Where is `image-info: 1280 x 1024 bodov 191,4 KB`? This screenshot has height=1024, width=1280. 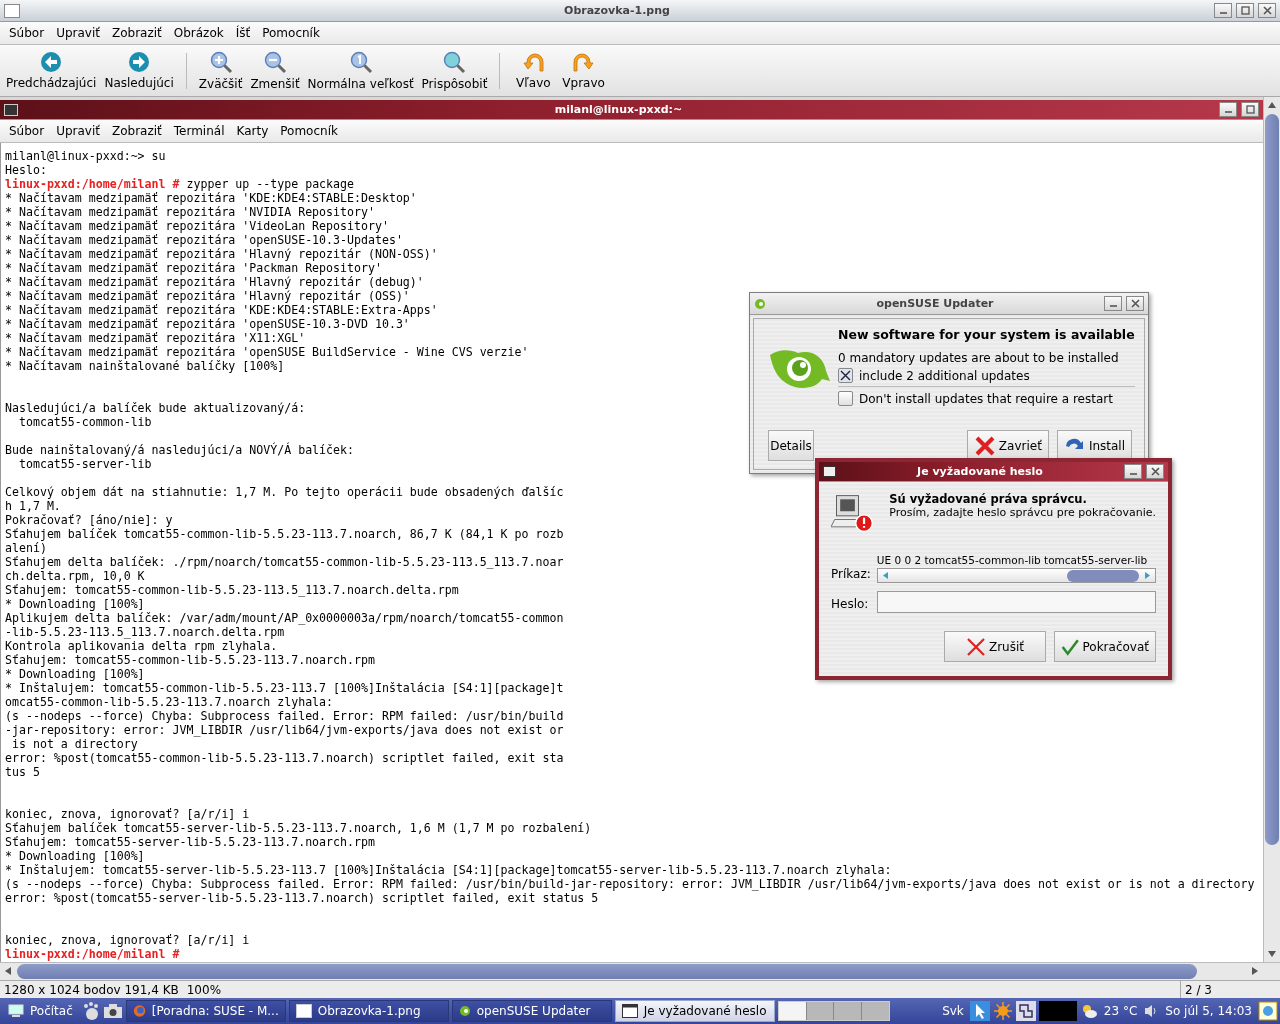
image-info: 1280 x 1024 bodov 191,4 KB is located at coordinates (91, 989).